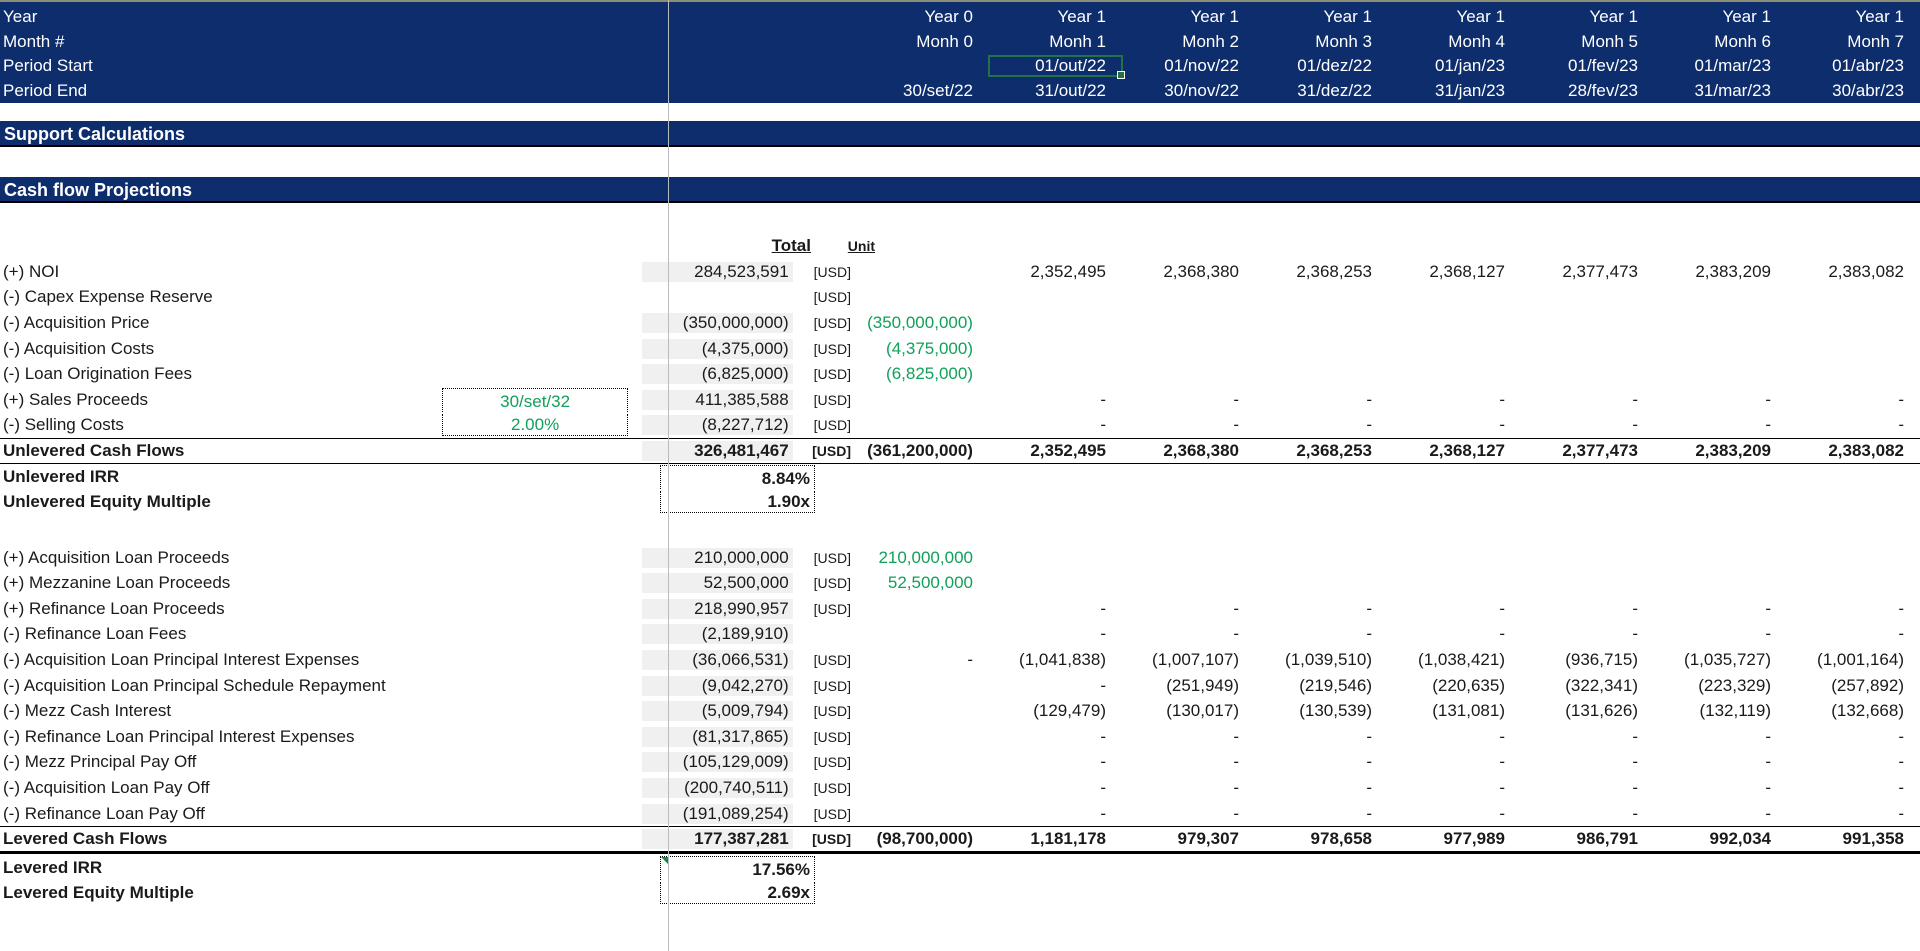 The width and height of the screenshot is (1920, 951). I want to click on row-total: (191,089,254), so click(717, 813).